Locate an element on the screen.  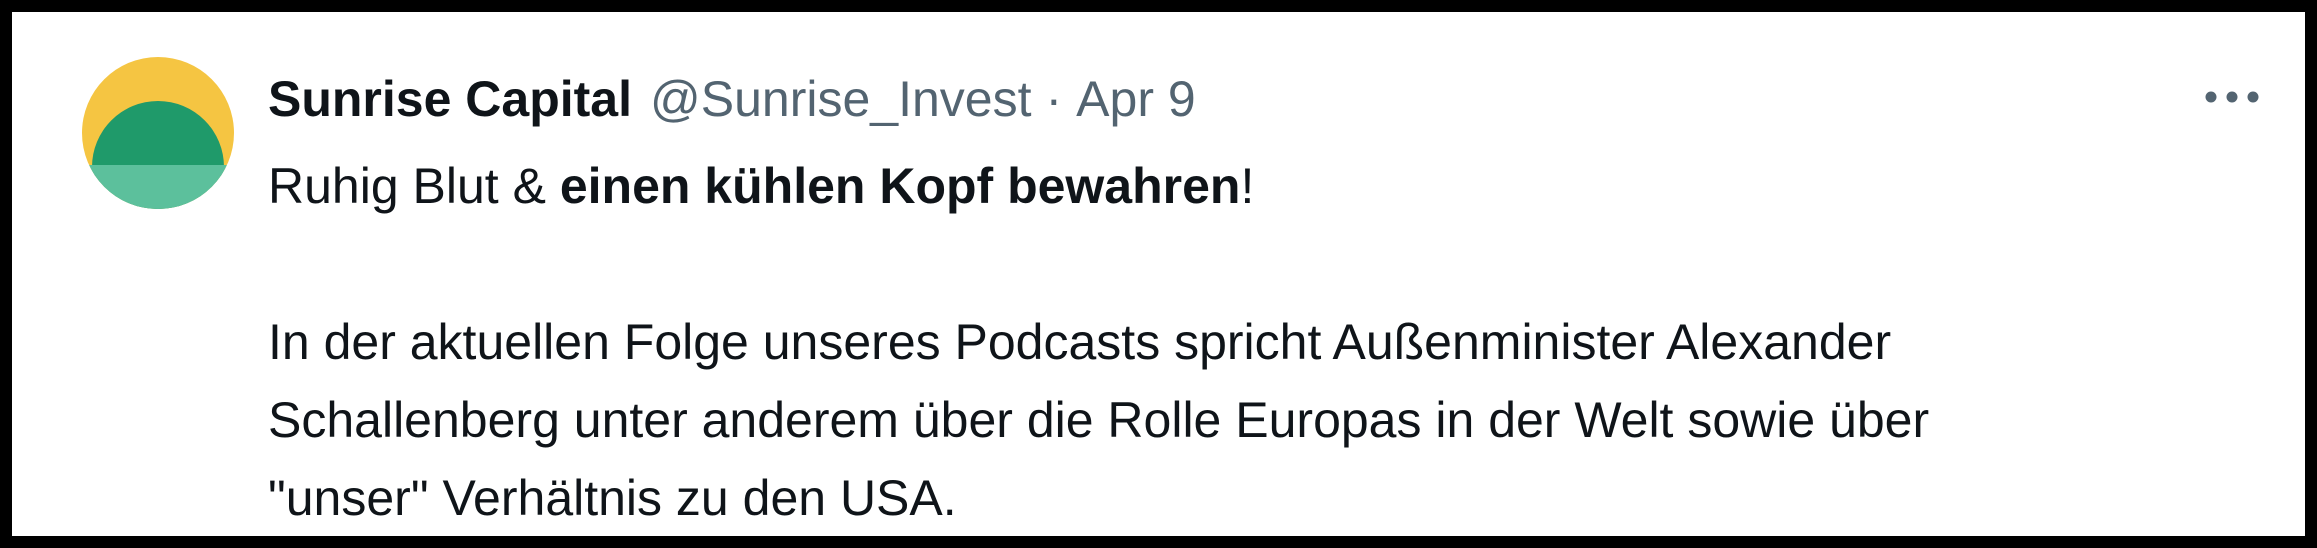
tweet-header: Sunrise Capital @Sunrise_Invest · Apr 9 is located at coordinates (732, 99).